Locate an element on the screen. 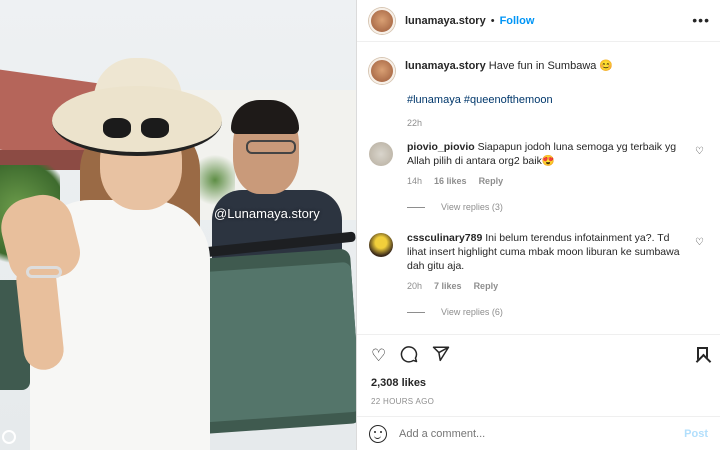  comment-username: cssculinary789 is located at coordinates (444, 238).